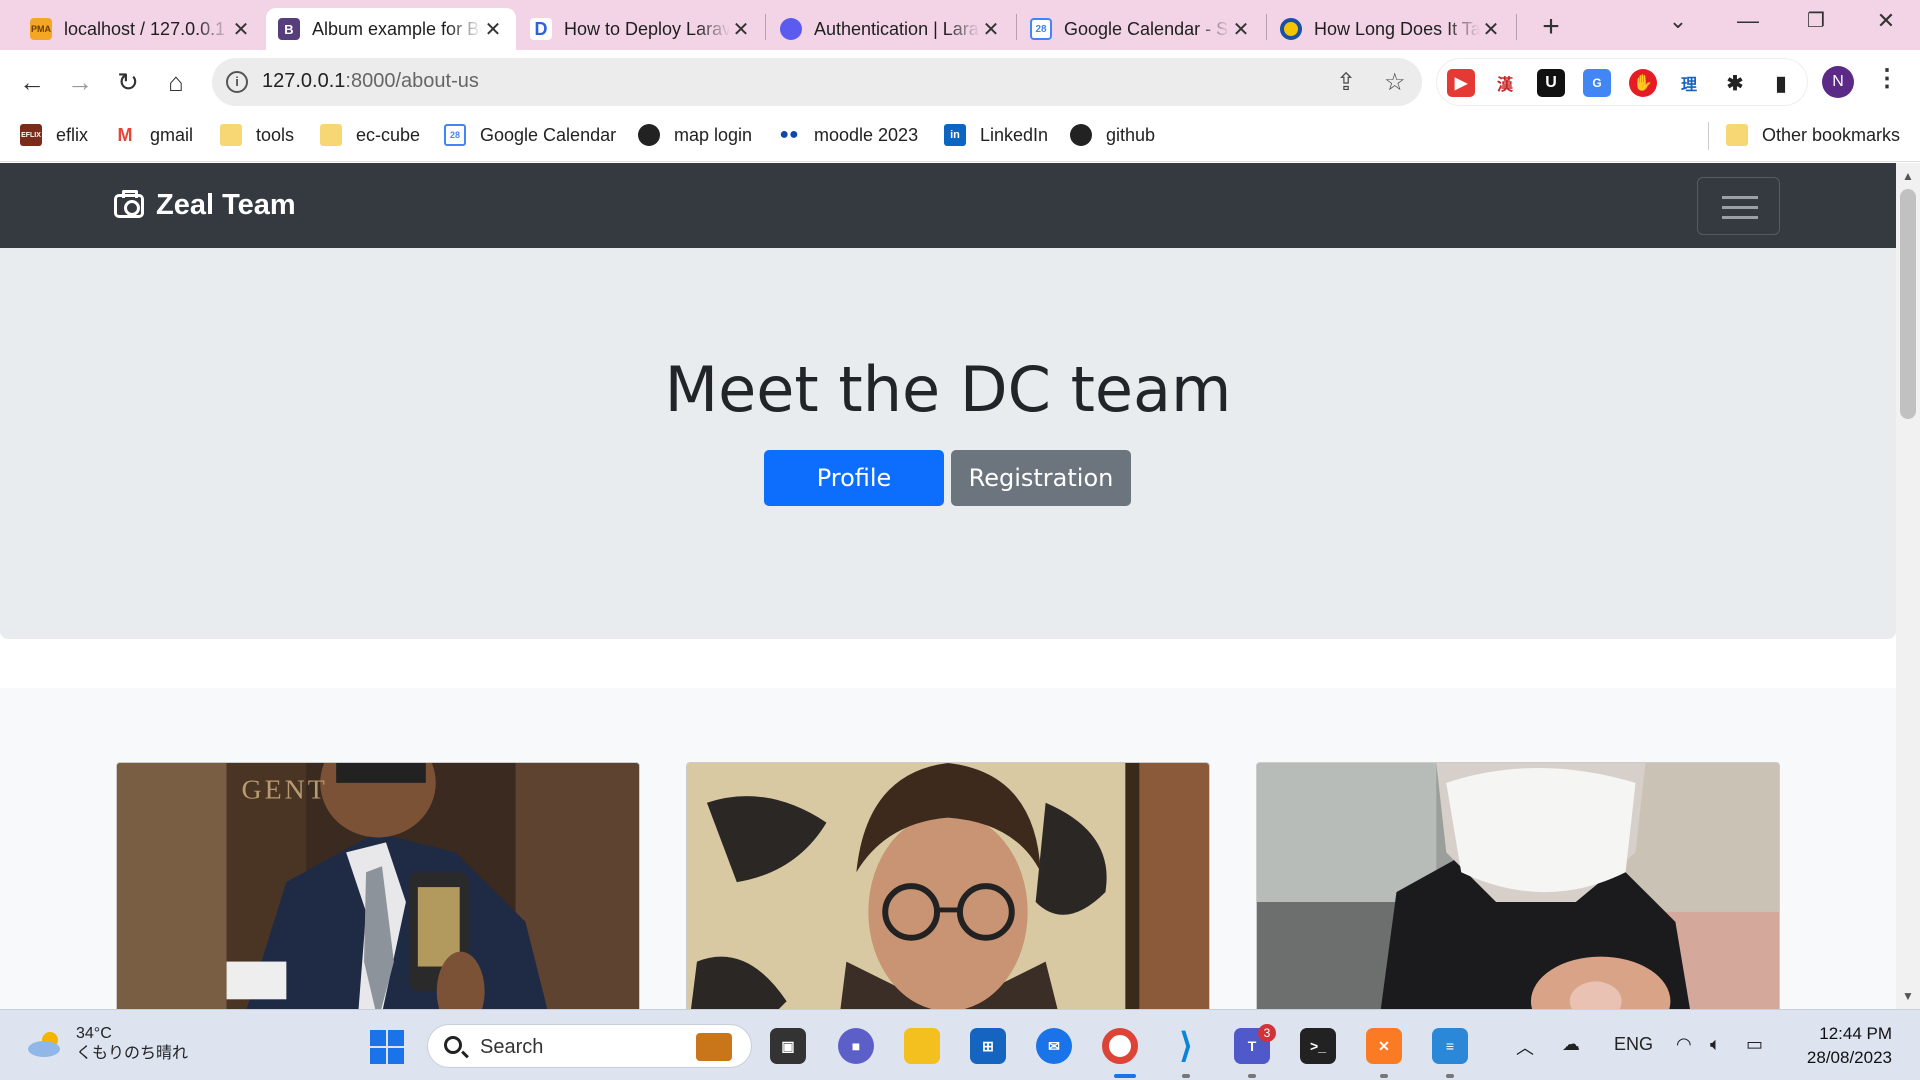  What do you see at coordinates (1816, 20) in the screenshot?
I see `restore-button: ❐` at bounding box center [1816, 20].